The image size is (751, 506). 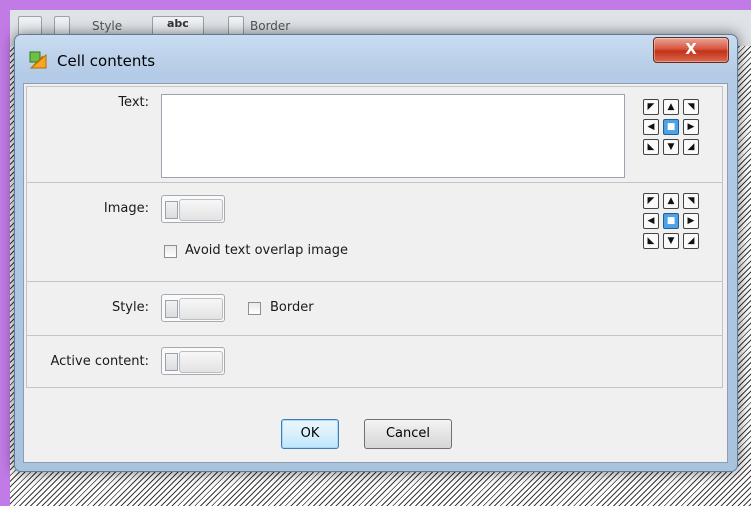 I want to click on image-align-middle-right-button: ▶, so click(x=691, y=221).